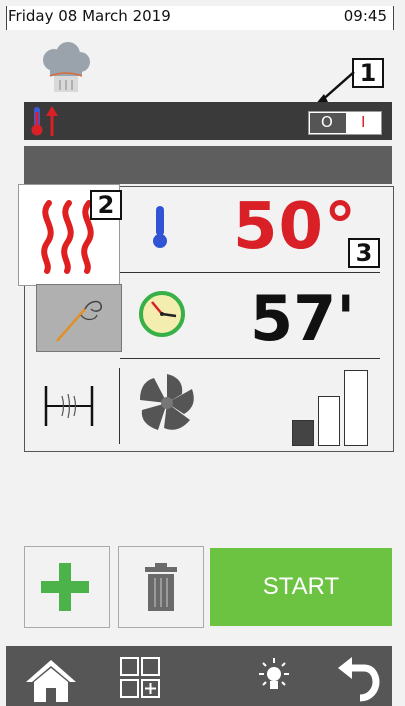 Image resolution: width=405 pixels, height=706 pixels. I want to click on chef-hat-icon, so click(66, 68).